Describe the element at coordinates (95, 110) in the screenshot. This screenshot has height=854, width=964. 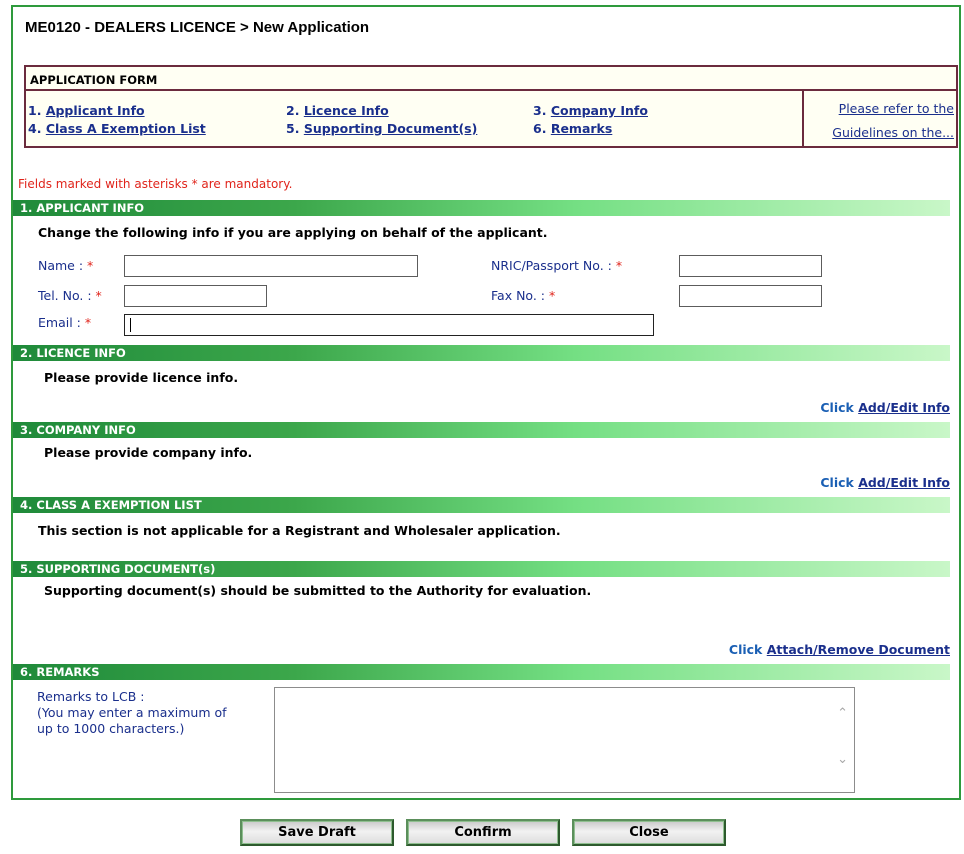
I see `nav-link-applicant-info: Applicant Info` at that location.